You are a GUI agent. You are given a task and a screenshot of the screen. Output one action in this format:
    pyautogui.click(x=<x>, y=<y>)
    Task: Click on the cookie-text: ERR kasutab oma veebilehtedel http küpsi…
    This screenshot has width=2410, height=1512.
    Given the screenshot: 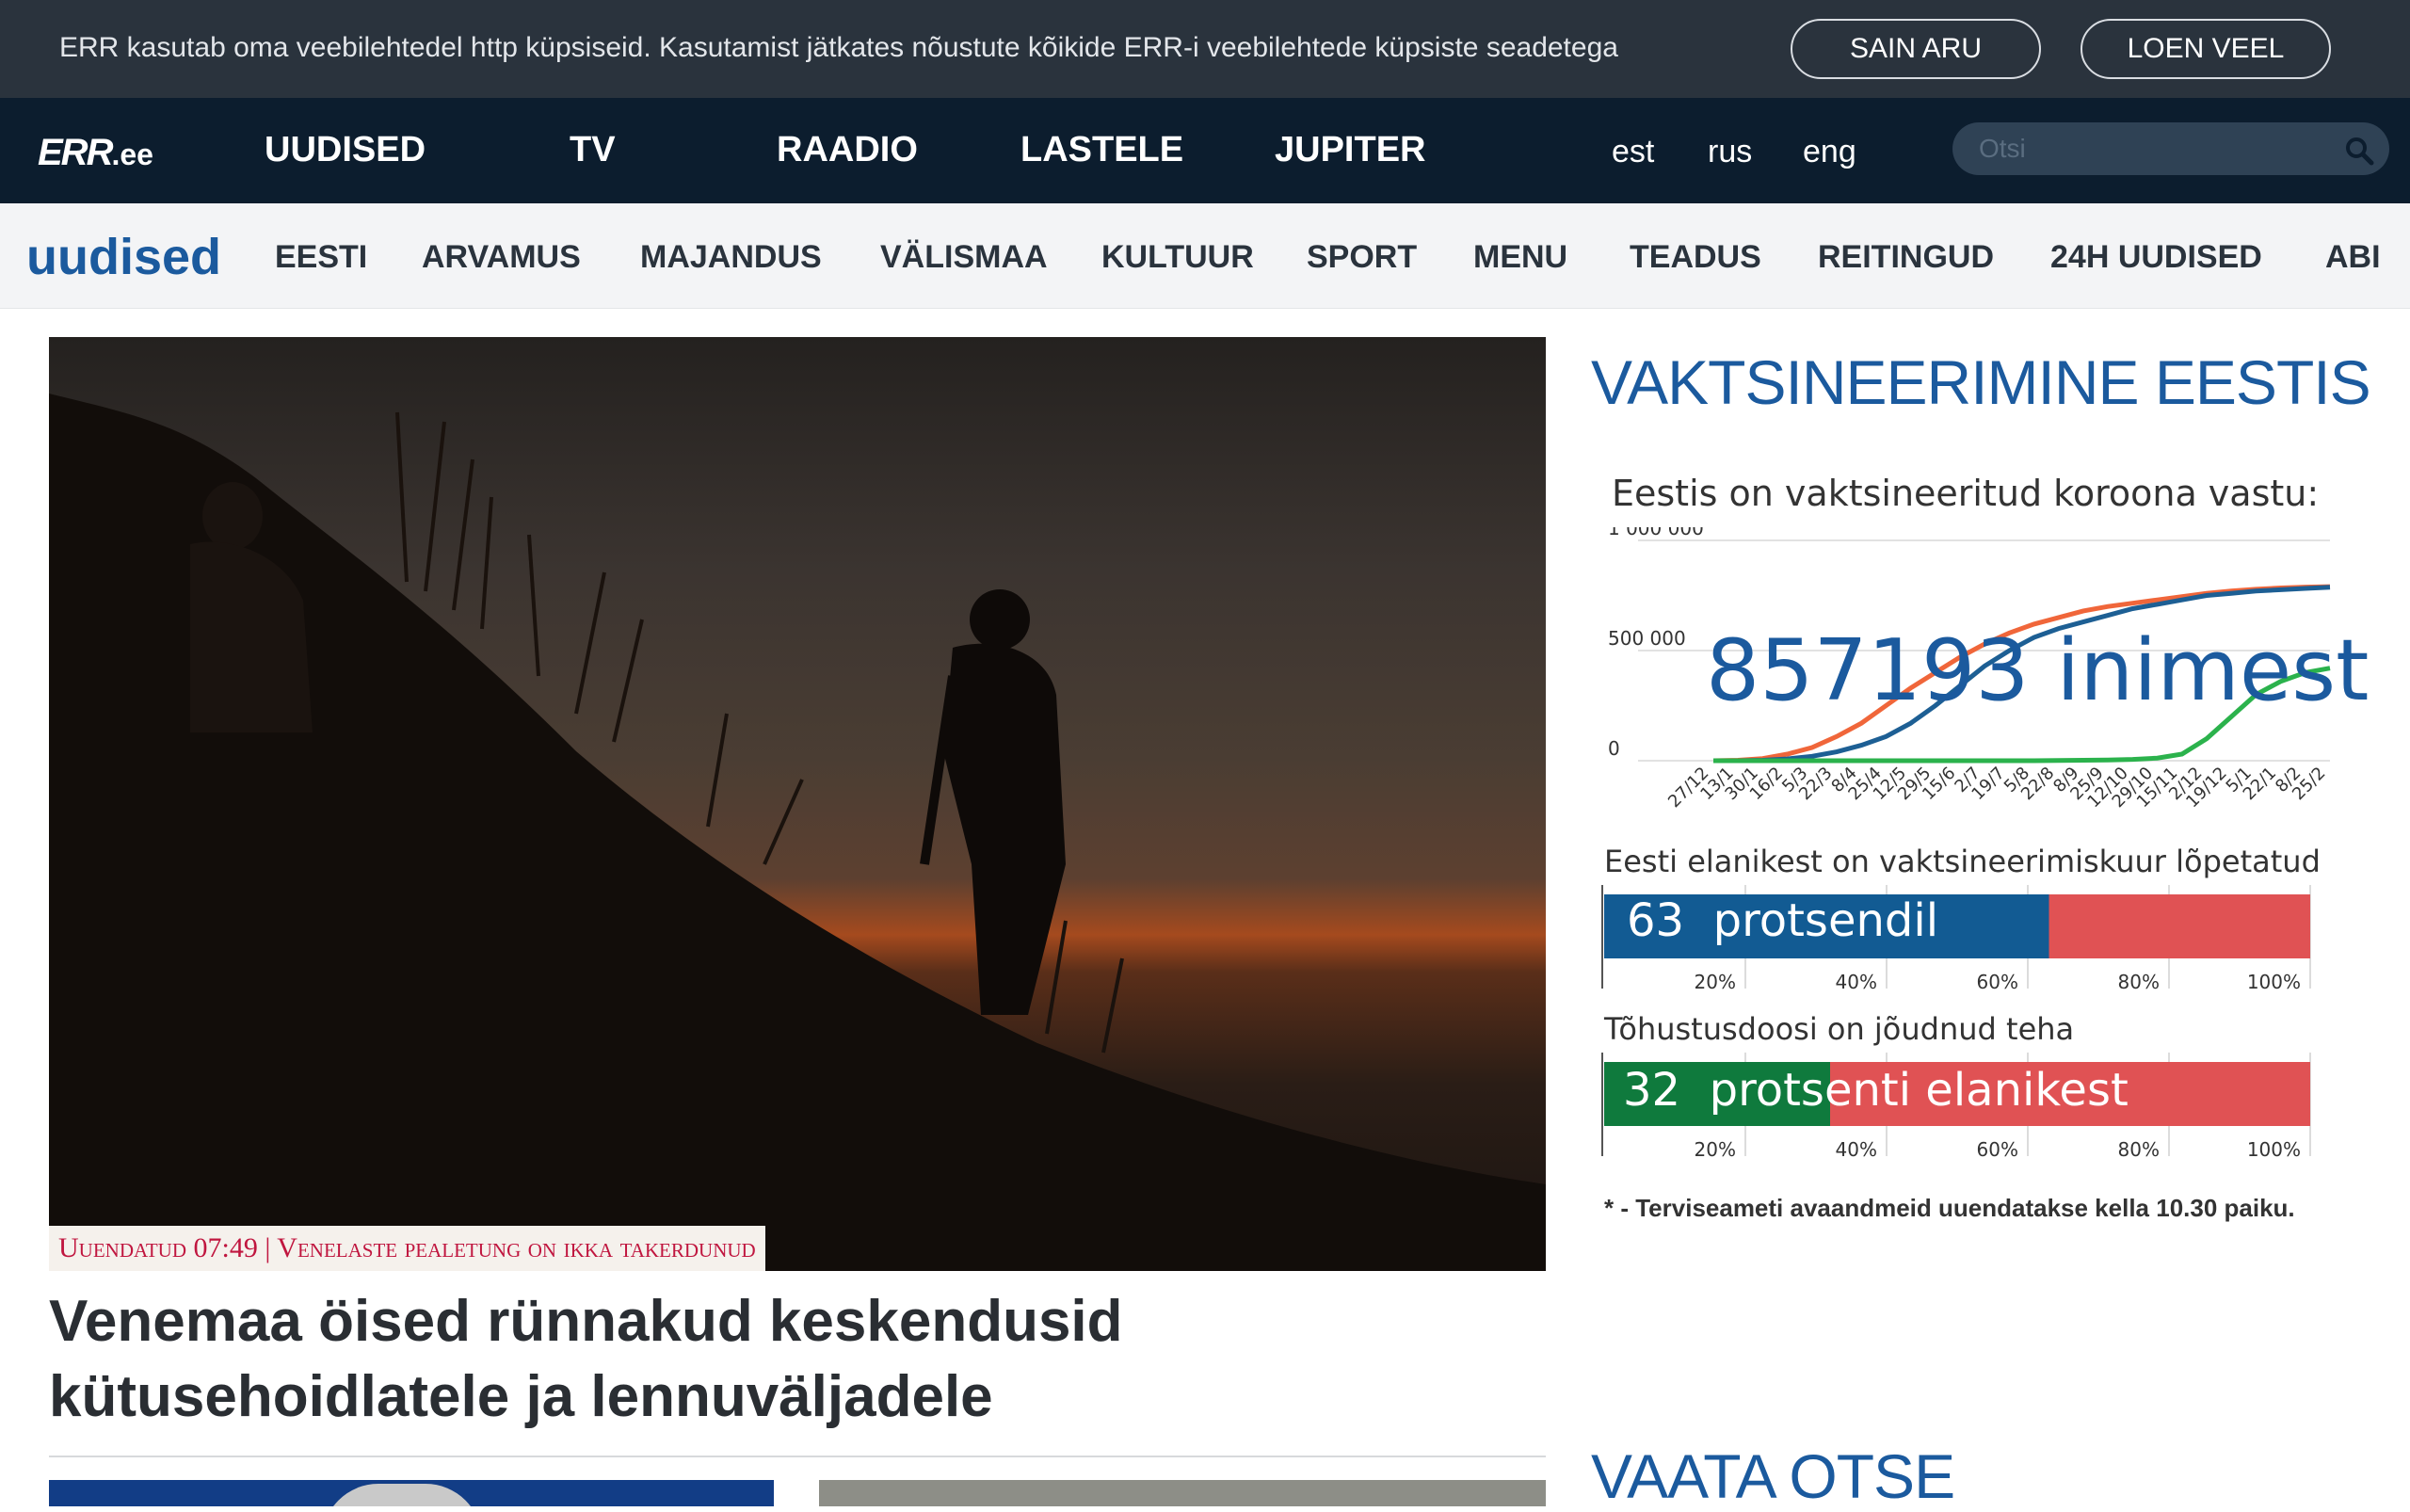 What is the action you would take?
    pyautogui.click(x=838, y=47)
    